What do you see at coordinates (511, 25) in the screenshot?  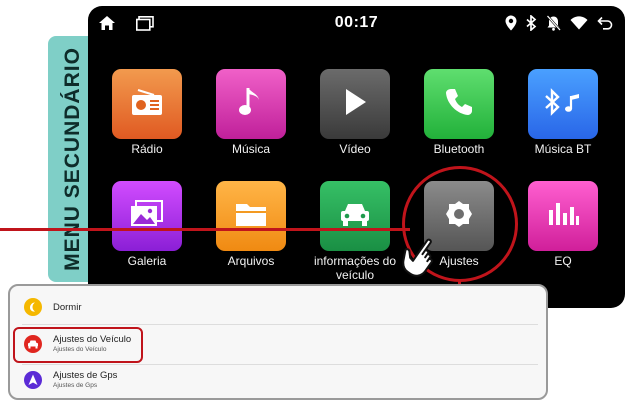 I see `location-icon` at bounding box center [511, 25].